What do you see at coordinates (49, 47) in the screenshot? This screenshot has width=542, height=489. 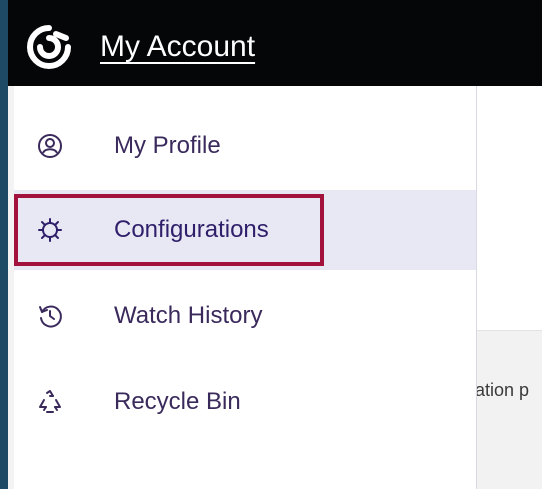 I see `logo-icon` at bounding box center [49, 47].